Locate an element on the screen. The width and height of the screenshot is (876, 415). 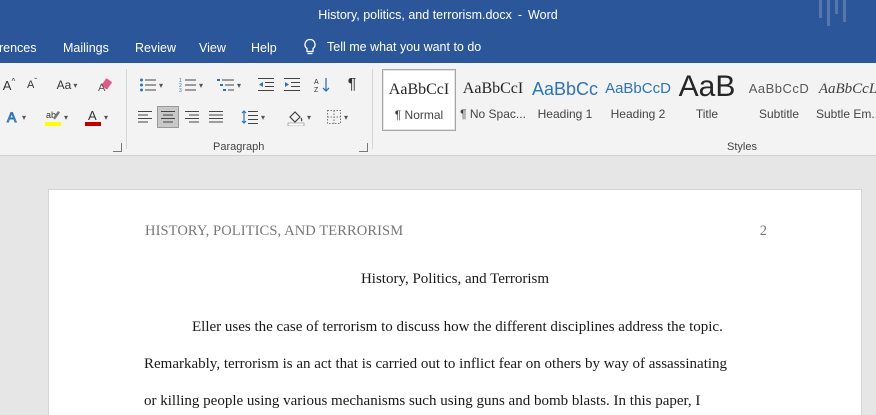
align-right-icon is located at coordinates (192, 117).